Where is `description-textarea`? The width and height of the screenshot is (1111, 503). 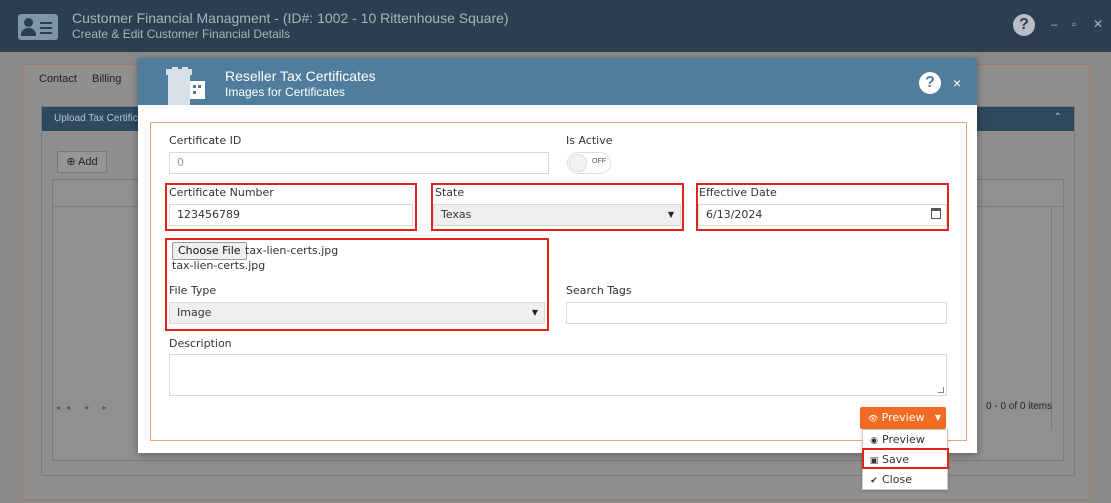
description-textarea is located at coordinates (558, 375).